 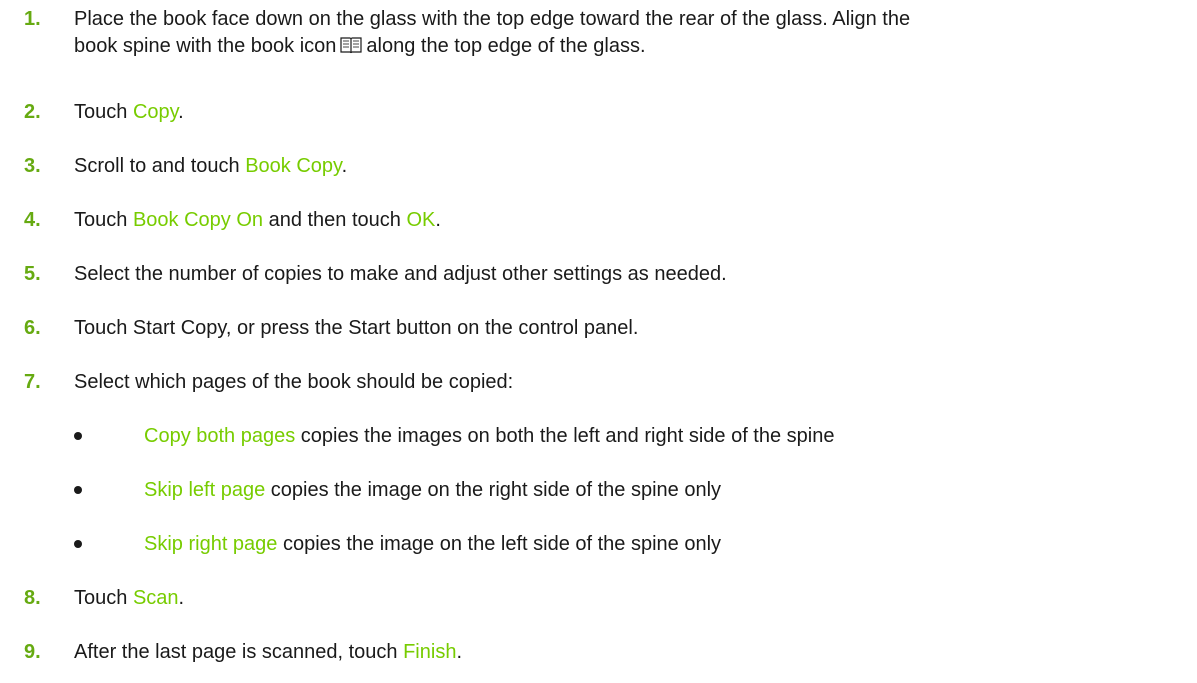 What do you see at coordinates (155, 598) in the screenshot?
I see `menu-option-scan: Scan` at bounding box center [155, 598].